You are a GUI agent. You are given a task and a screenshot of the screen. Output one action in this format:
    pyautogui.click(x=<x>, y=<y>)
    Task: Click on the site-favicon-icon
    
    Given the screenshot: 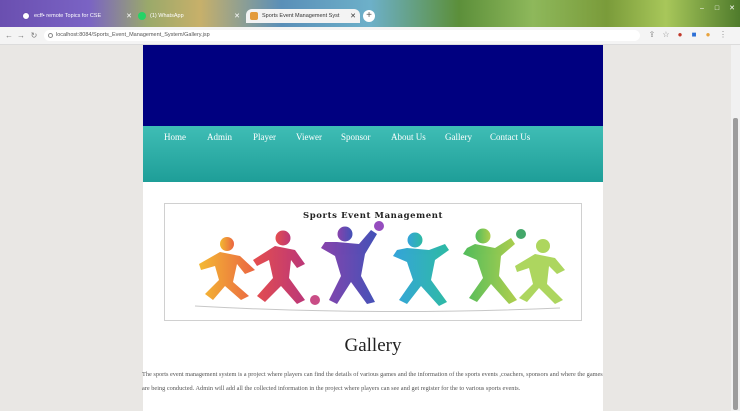 What is the action you would take?
    pyautogui.click(x=26, y=16)
    